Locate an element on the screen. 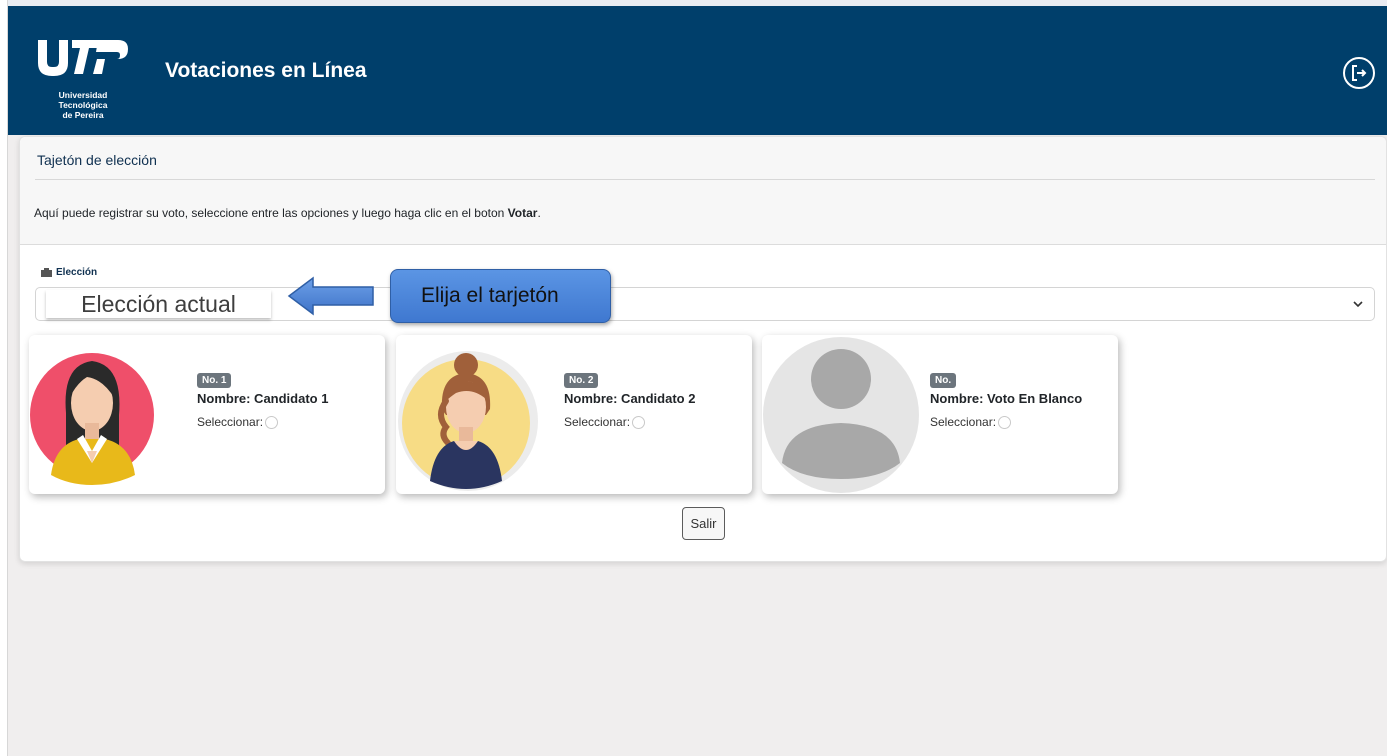 The image size is (1387, 756). card-title: Tajetón de elección is located at coordinates (97, 160).